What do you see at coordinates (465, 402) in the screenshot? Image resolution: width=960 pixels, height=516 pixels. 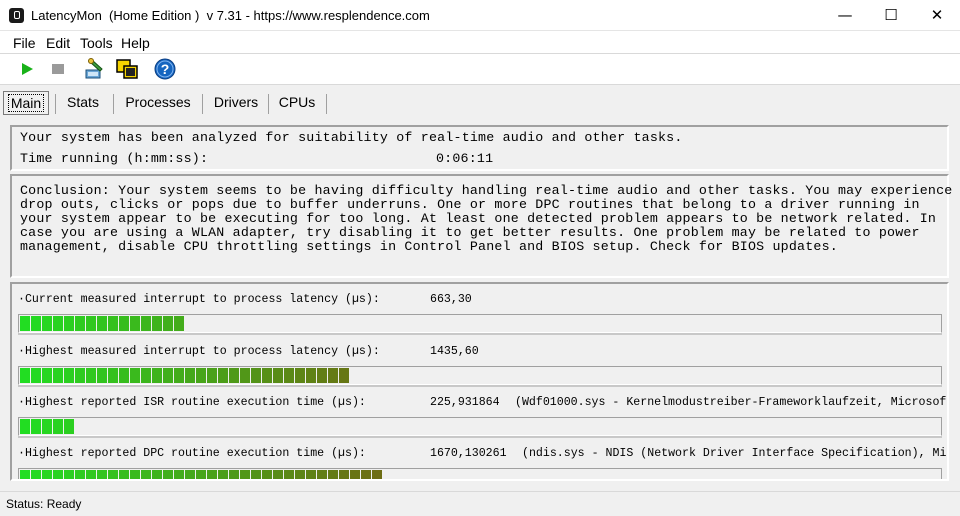 I see `metric-value: 225,931864` at bounding box center [465, 402].